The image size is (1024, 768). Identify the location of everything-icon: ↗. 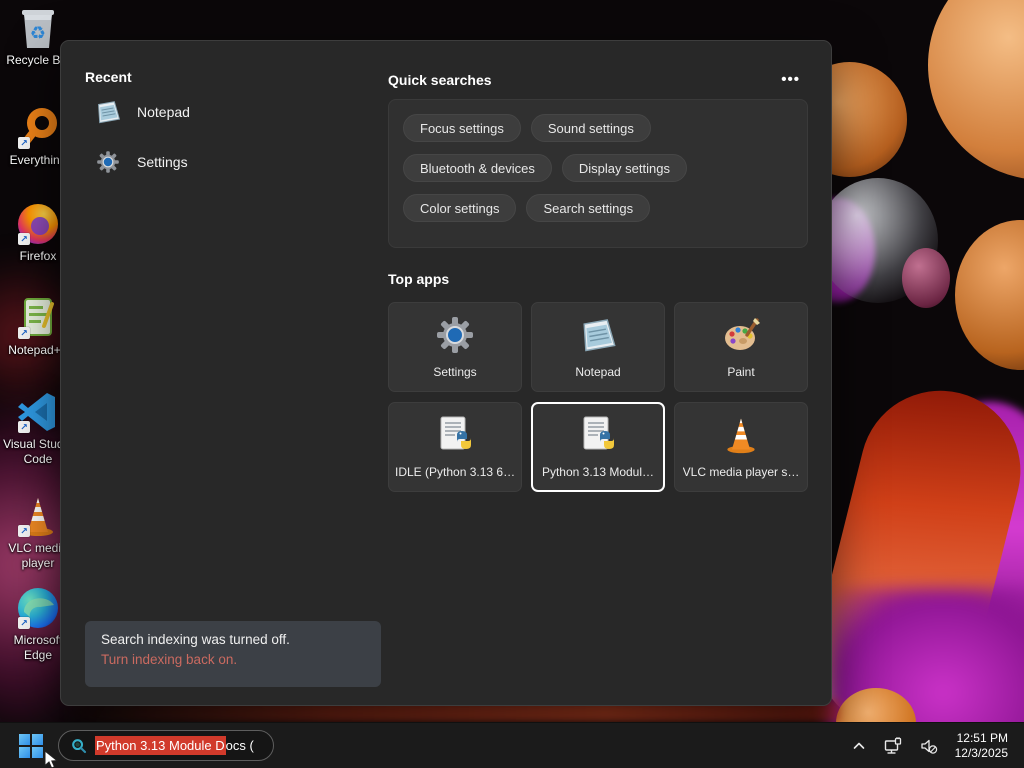
(38, 128).